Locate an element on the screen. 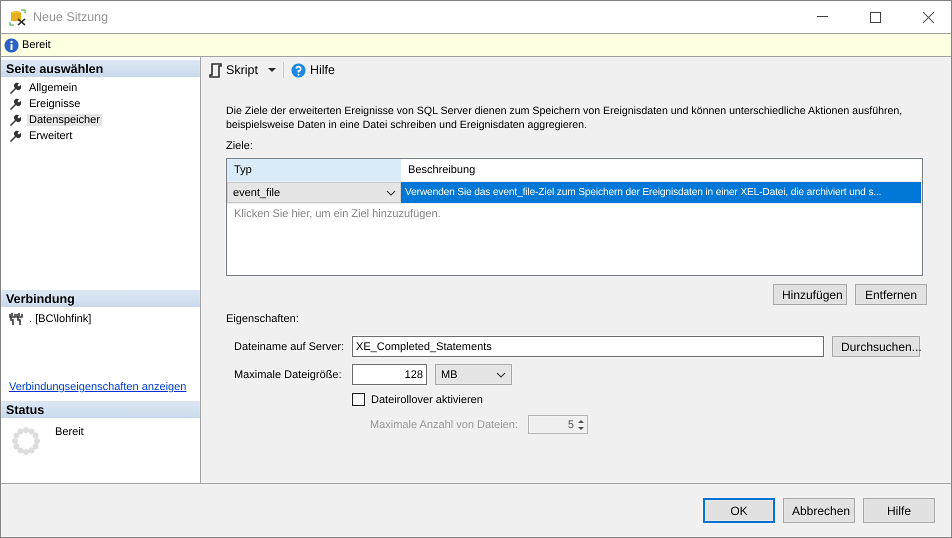  script-button: Skript is located at coordinates (242, 70).